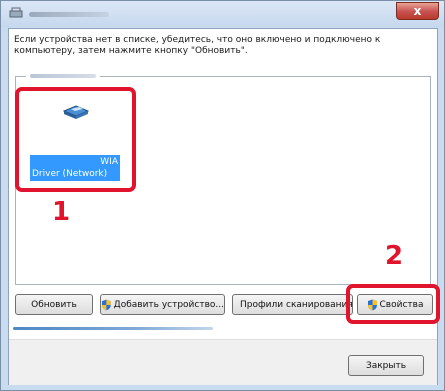  I want to click on shield-icon, so click(106, 304).